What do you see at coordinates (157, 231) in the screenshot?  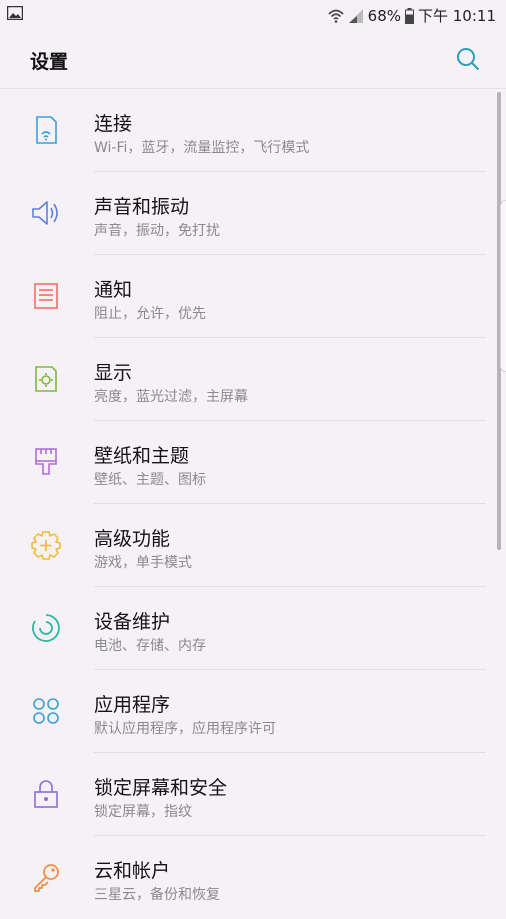 I see `settings-item-subtitle: 声音，振动，免打扰` at bounding box center [157, 231].